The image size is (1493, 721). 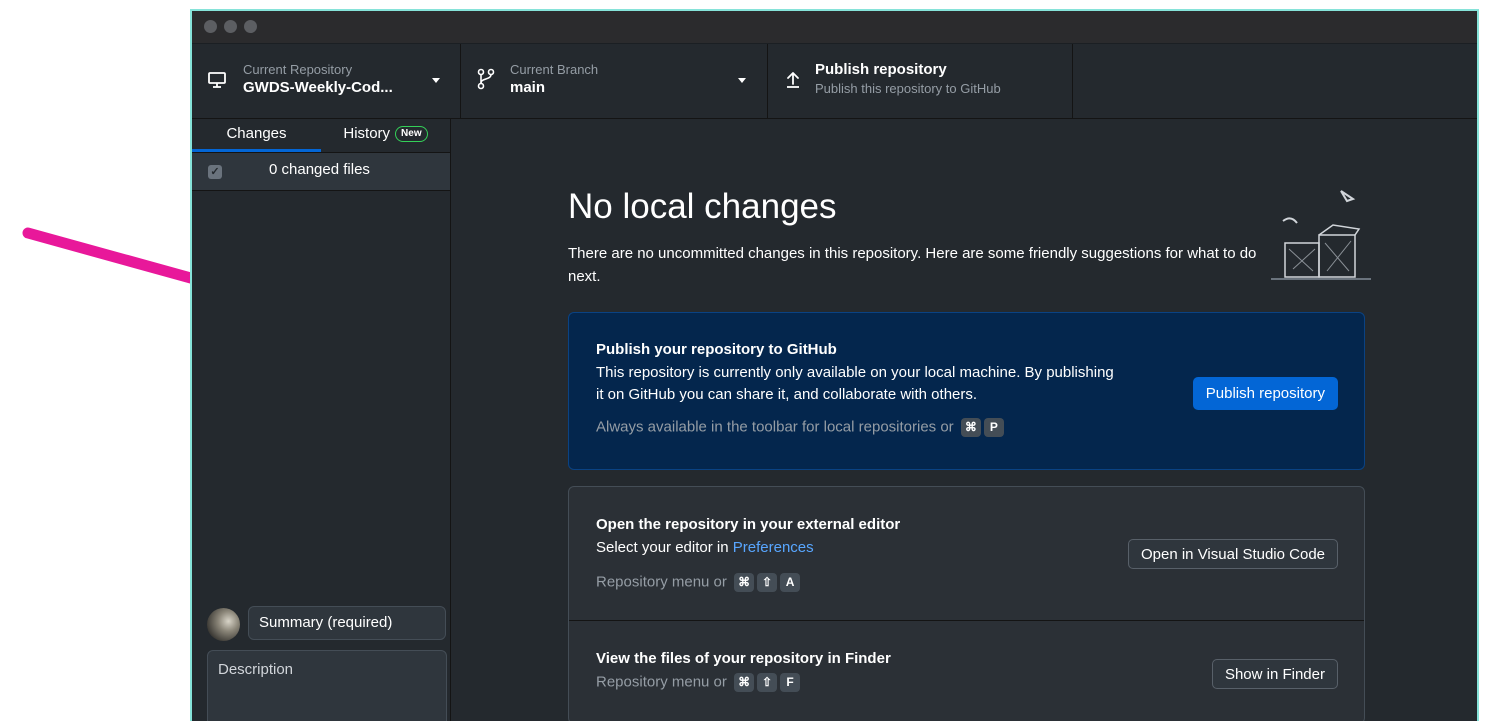 What do you see at coordinates (614, 81) in the screenshot?
I see `current-branch-dropdown: Current Branch main` at bounding box center [614, 81].